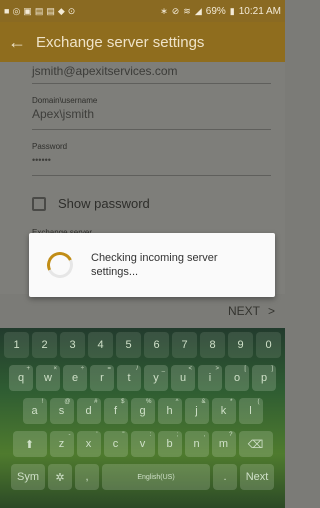 This screenshot has height=508, width=320. I want to click on key-alt-label: ^, so click(177, 402).